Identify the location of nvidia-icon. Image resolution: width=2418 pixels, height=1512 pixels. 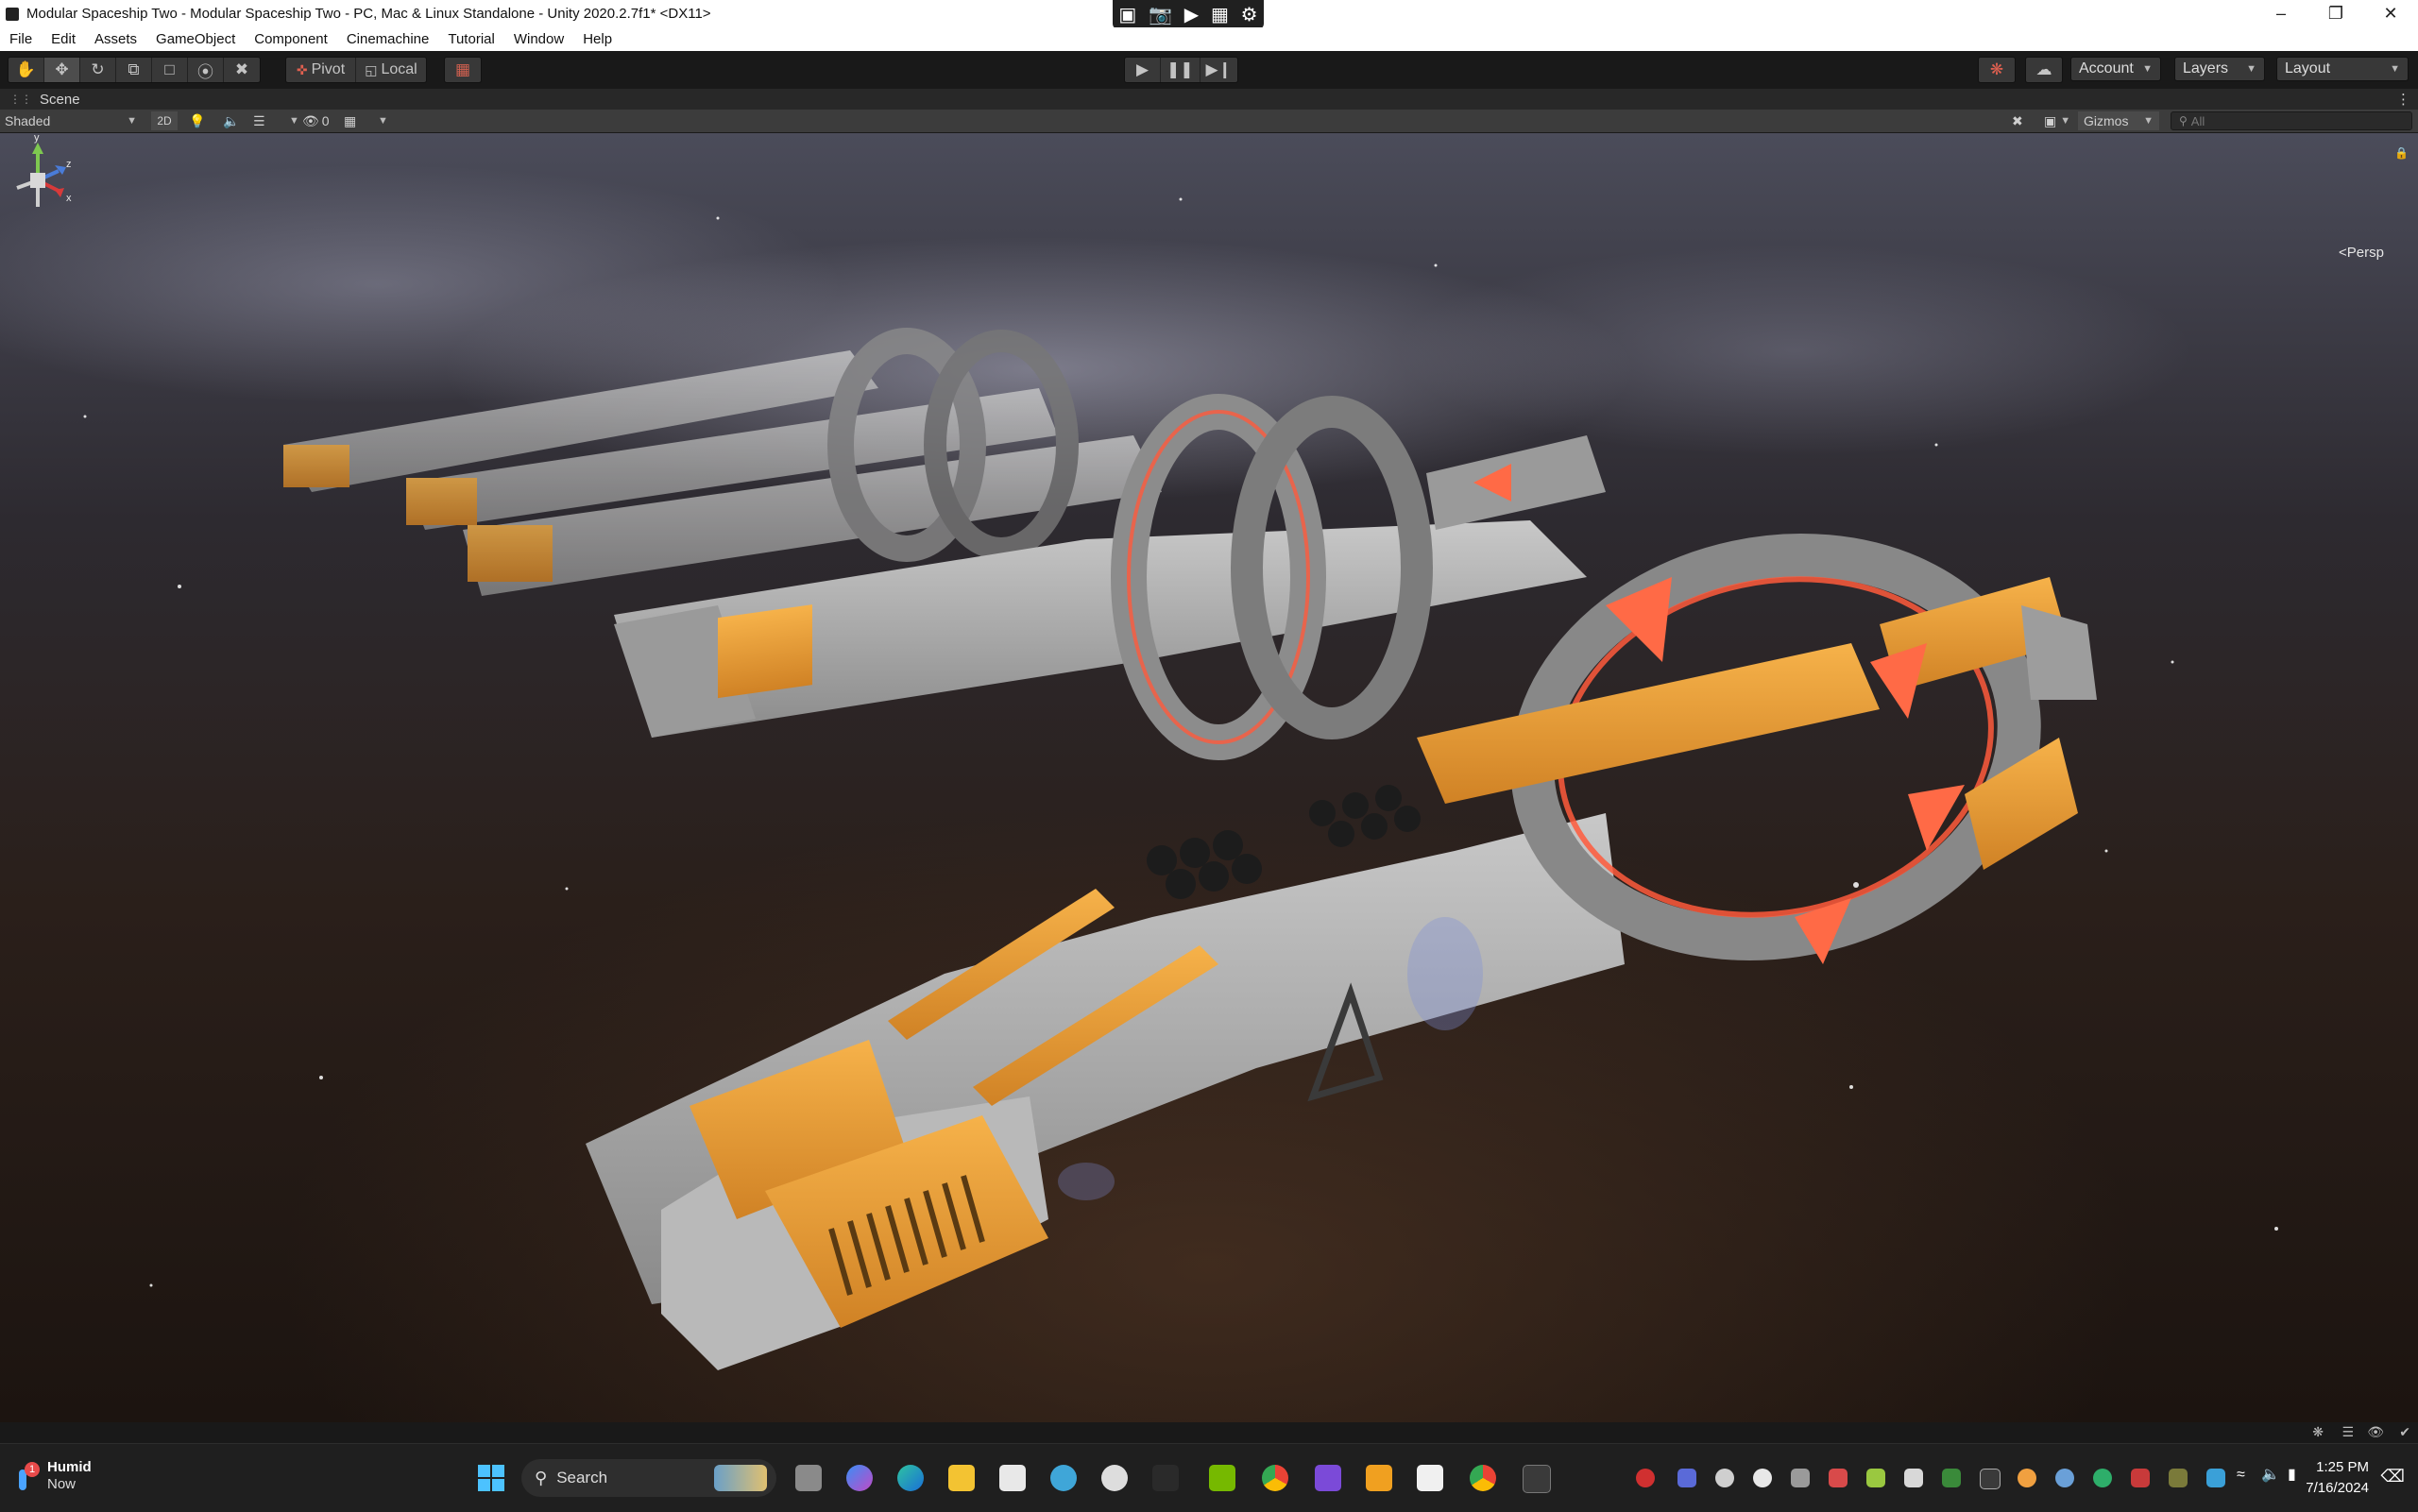
(1222, 1478).